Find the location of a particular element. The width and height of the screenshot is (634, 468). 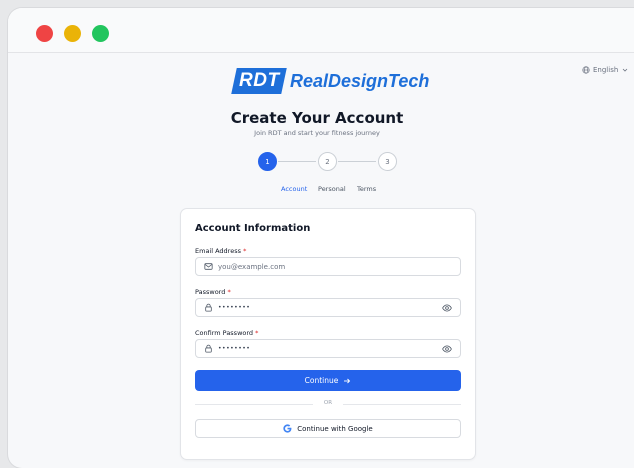

brand-mark: RDT is located at coordinates (259, 81).